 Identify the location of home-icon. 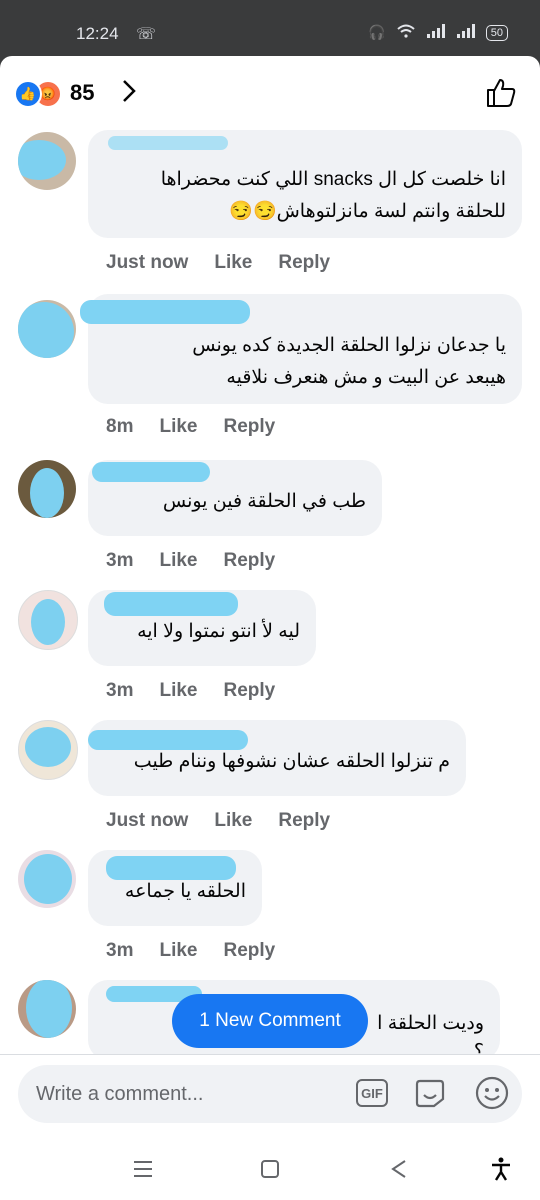
(270, 1169).